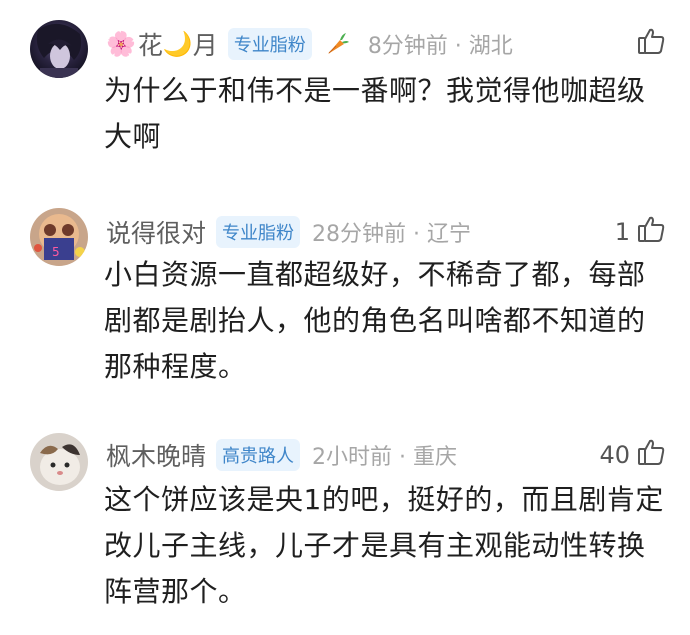 Image resolution: width=690 pixels, height=635 pixels. I want to click on avatar: 5, so click(59, 237).